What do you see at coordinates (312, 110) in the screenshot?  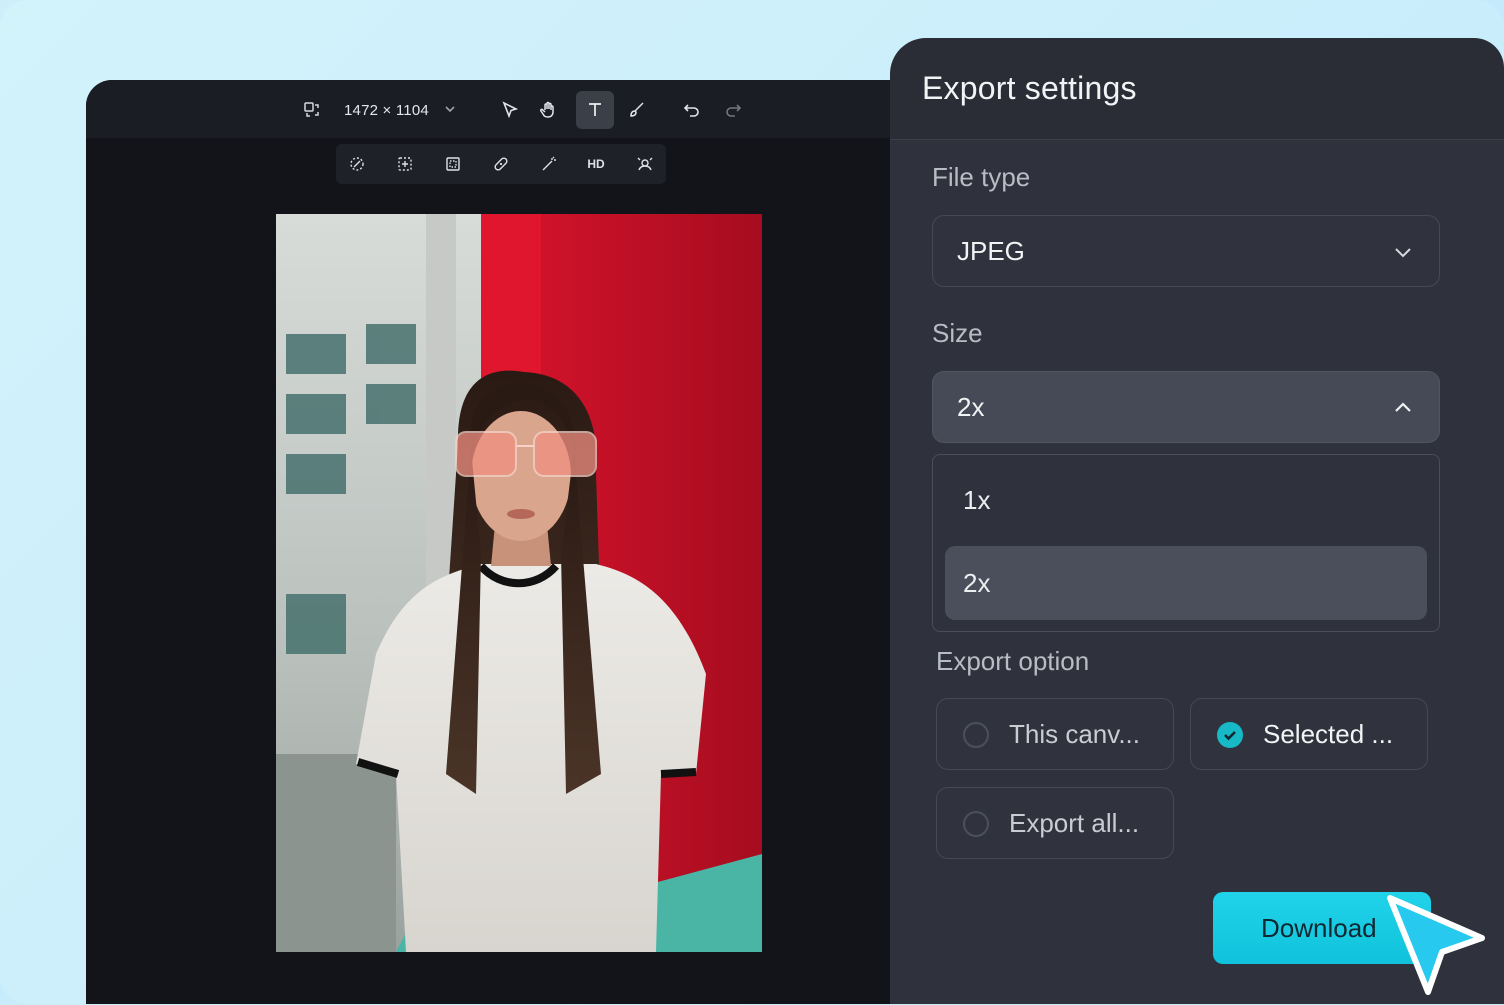 I see `resize-icon` at bounding box center [312, 110].